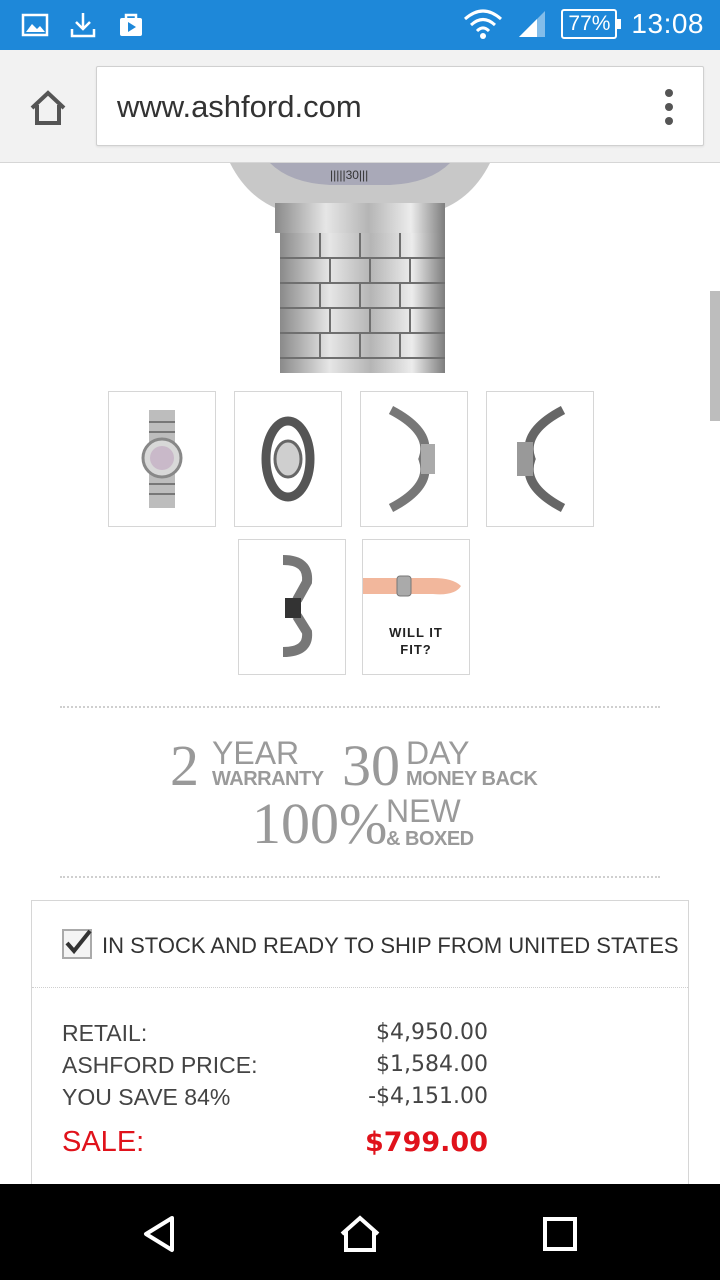 This screenshot has width=720, height=1280. I want to click on product-main-image: |||||30|||, so click(365, 268).